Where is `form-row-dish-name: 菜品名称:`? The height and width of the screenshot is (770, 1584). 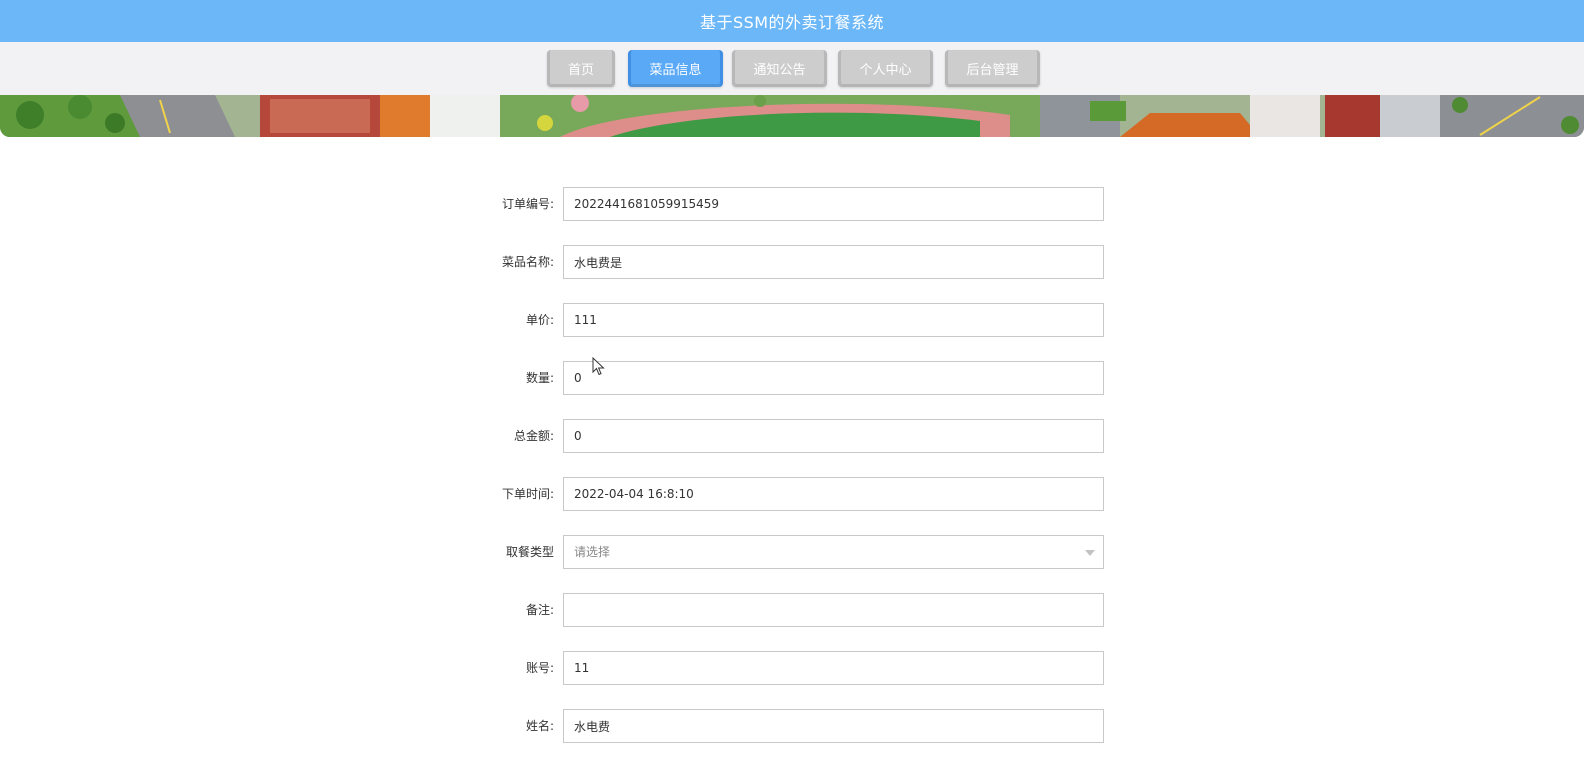 form-row-dish-name: 菜品名称: is located at coordinates (792, 262).